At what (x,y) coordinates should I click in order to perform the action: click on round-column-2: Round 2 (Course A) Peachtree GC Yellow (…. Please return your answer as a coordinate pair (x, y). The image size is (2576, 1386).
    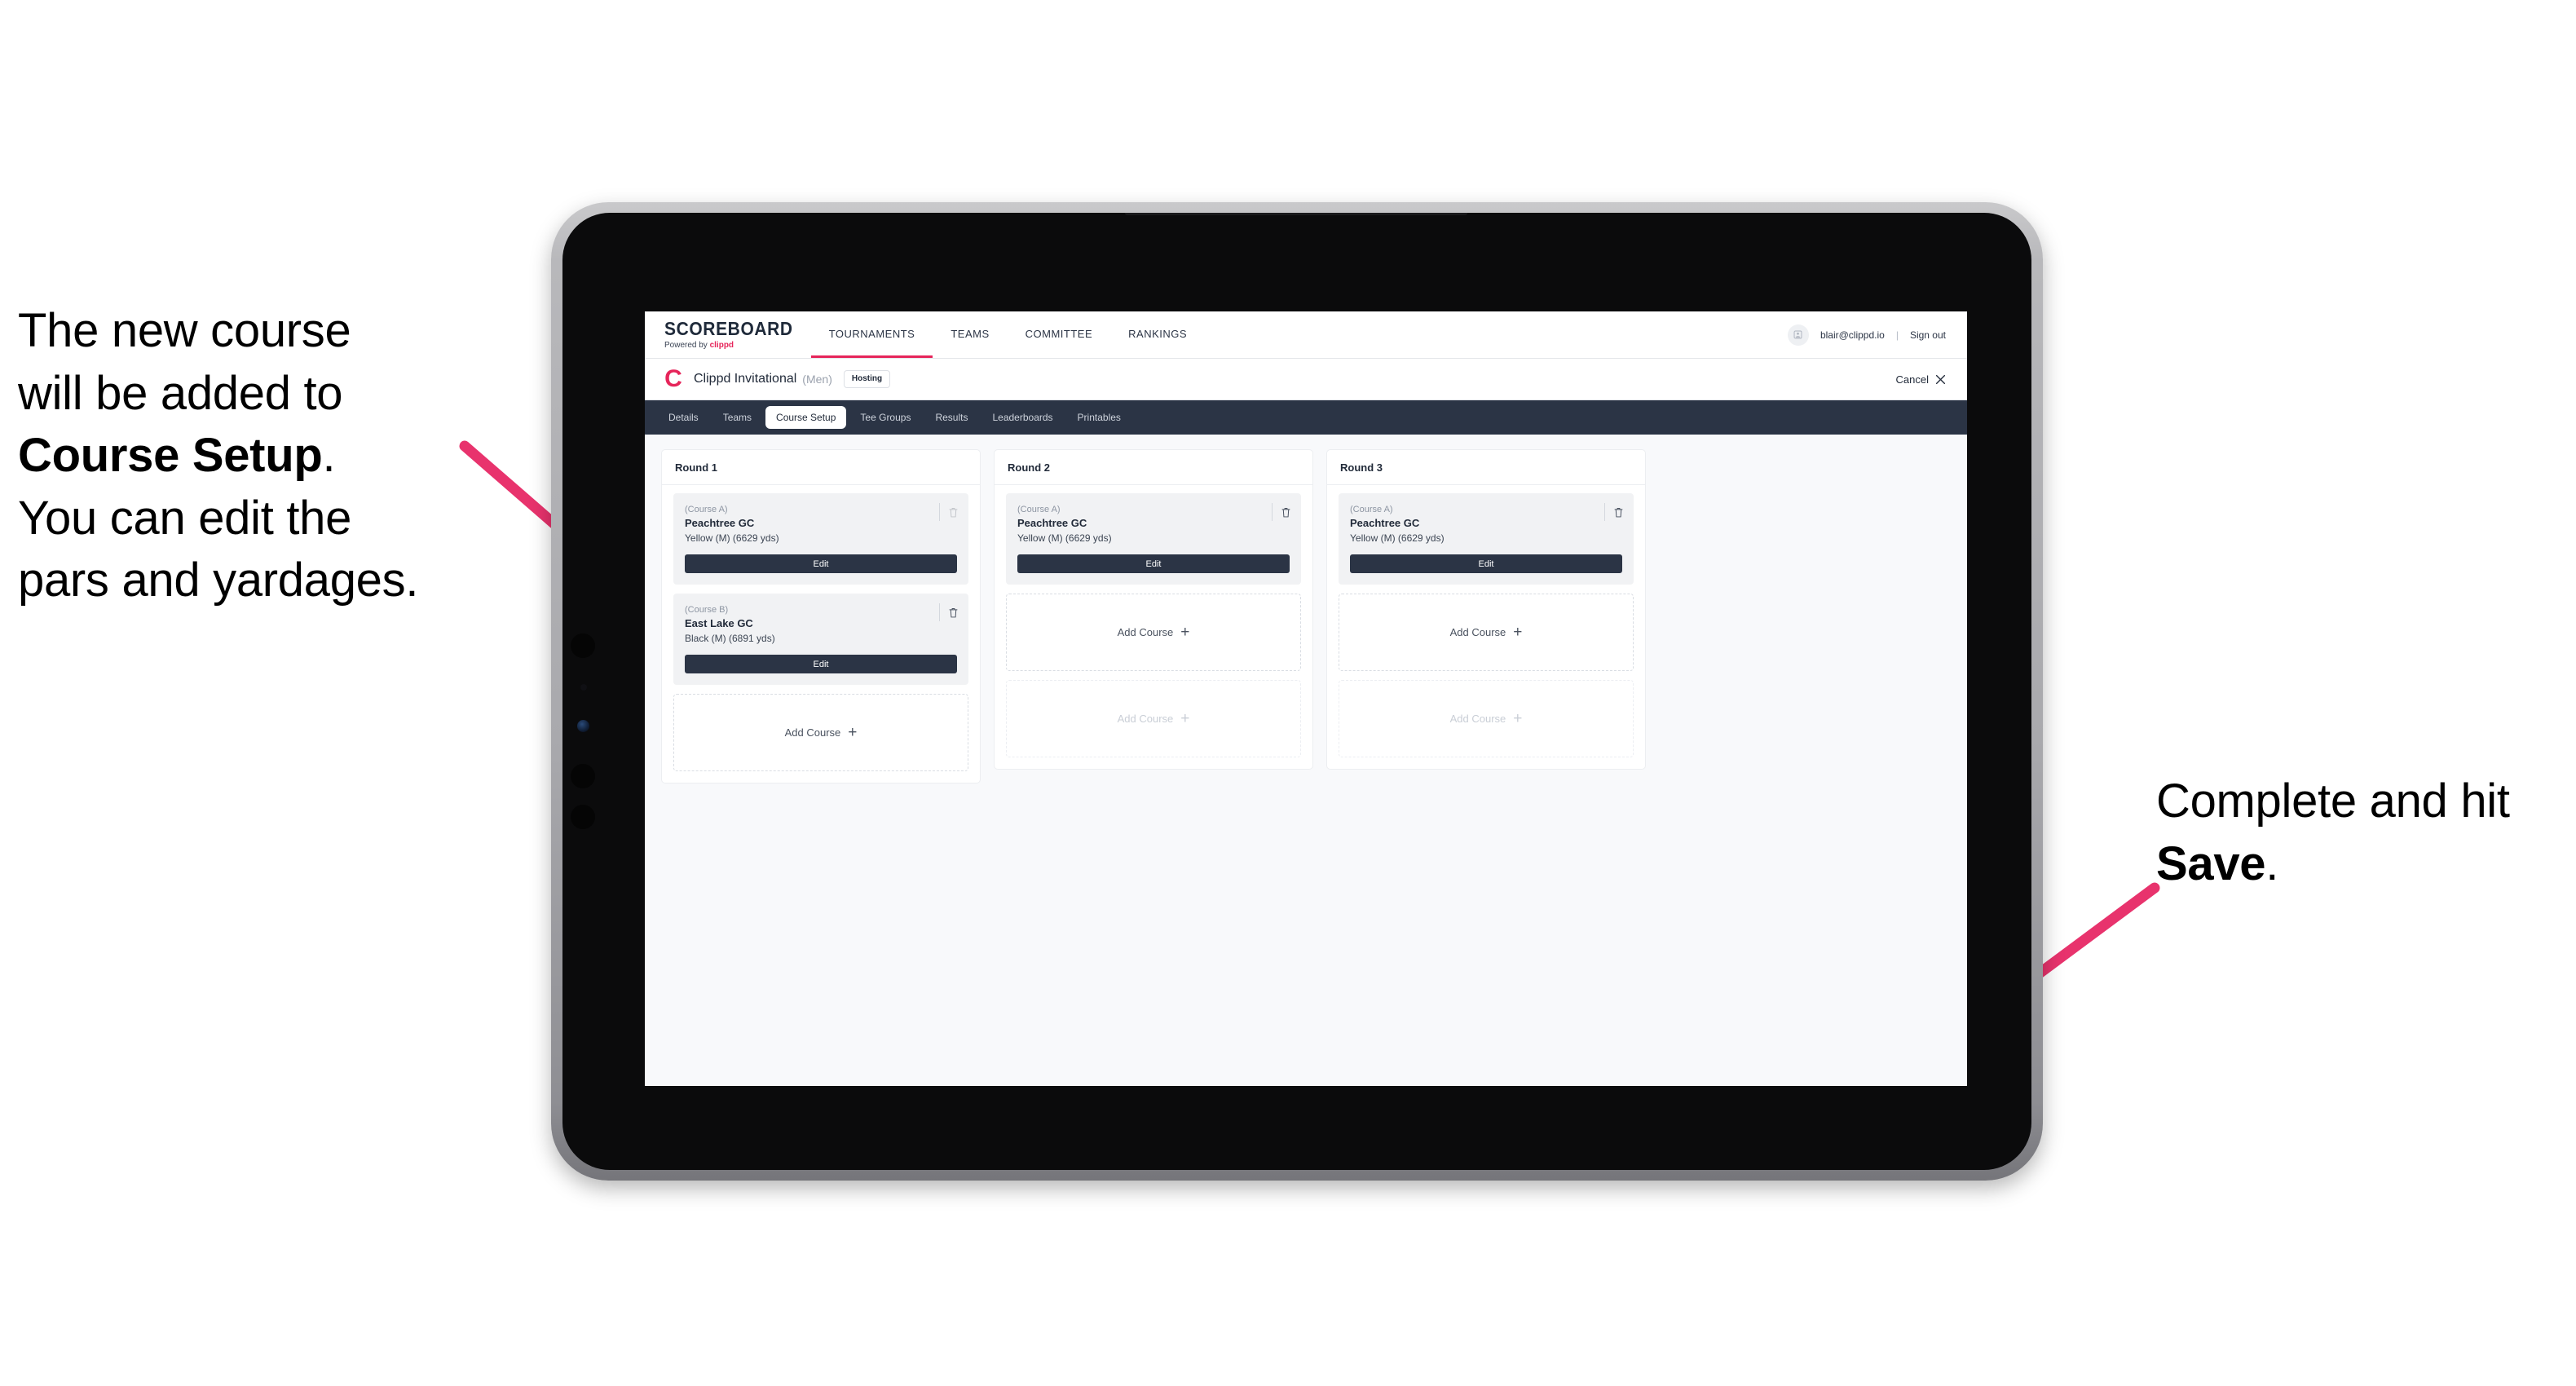
    Looking at the image, I should click on (1153, 609).